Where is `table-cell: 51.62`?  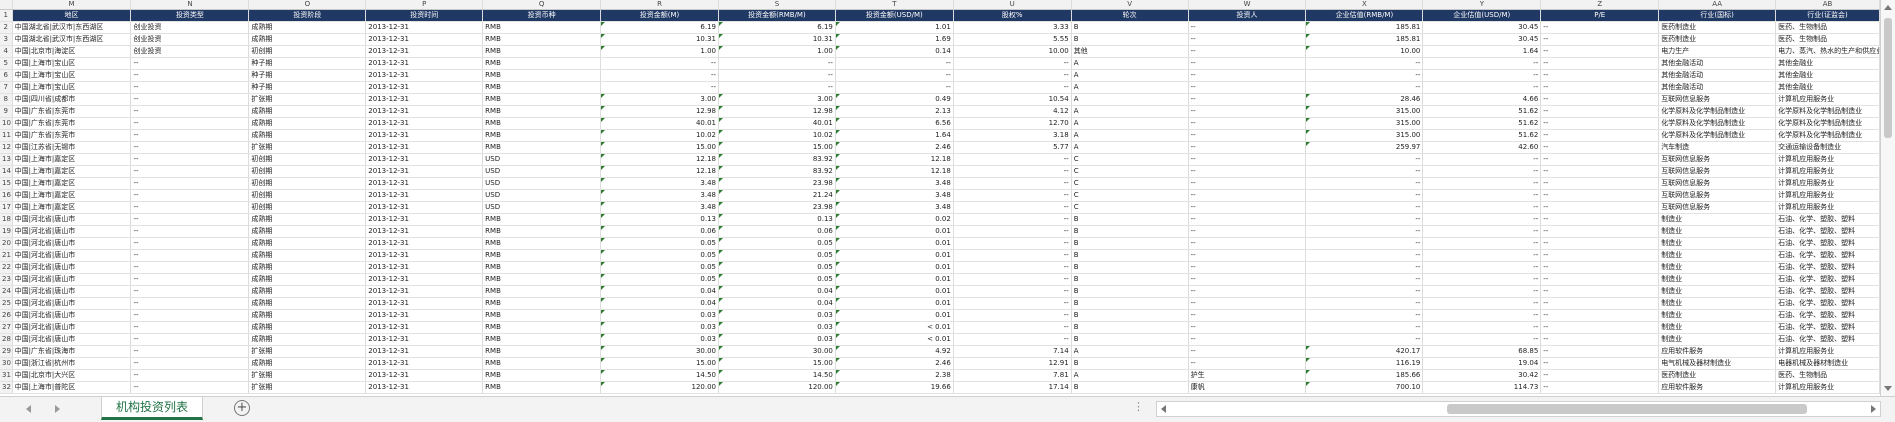 table-cell: 51.62 is located at coordinates (1482, 123).